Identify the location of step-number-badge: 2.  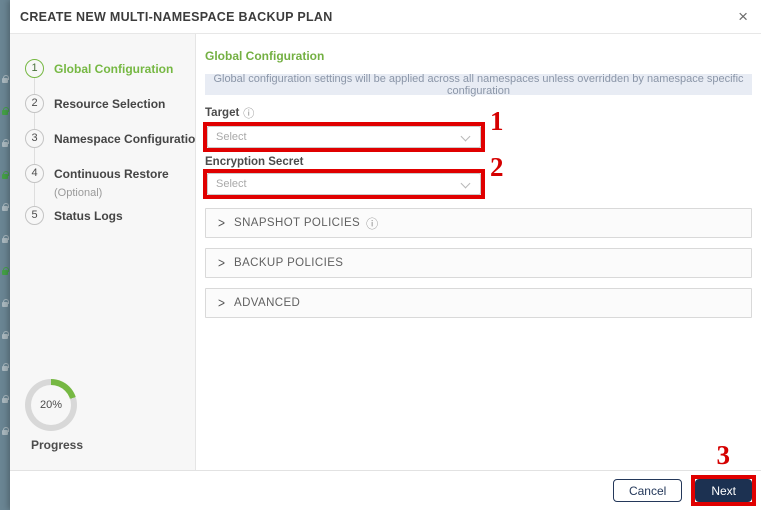
(34, 103).